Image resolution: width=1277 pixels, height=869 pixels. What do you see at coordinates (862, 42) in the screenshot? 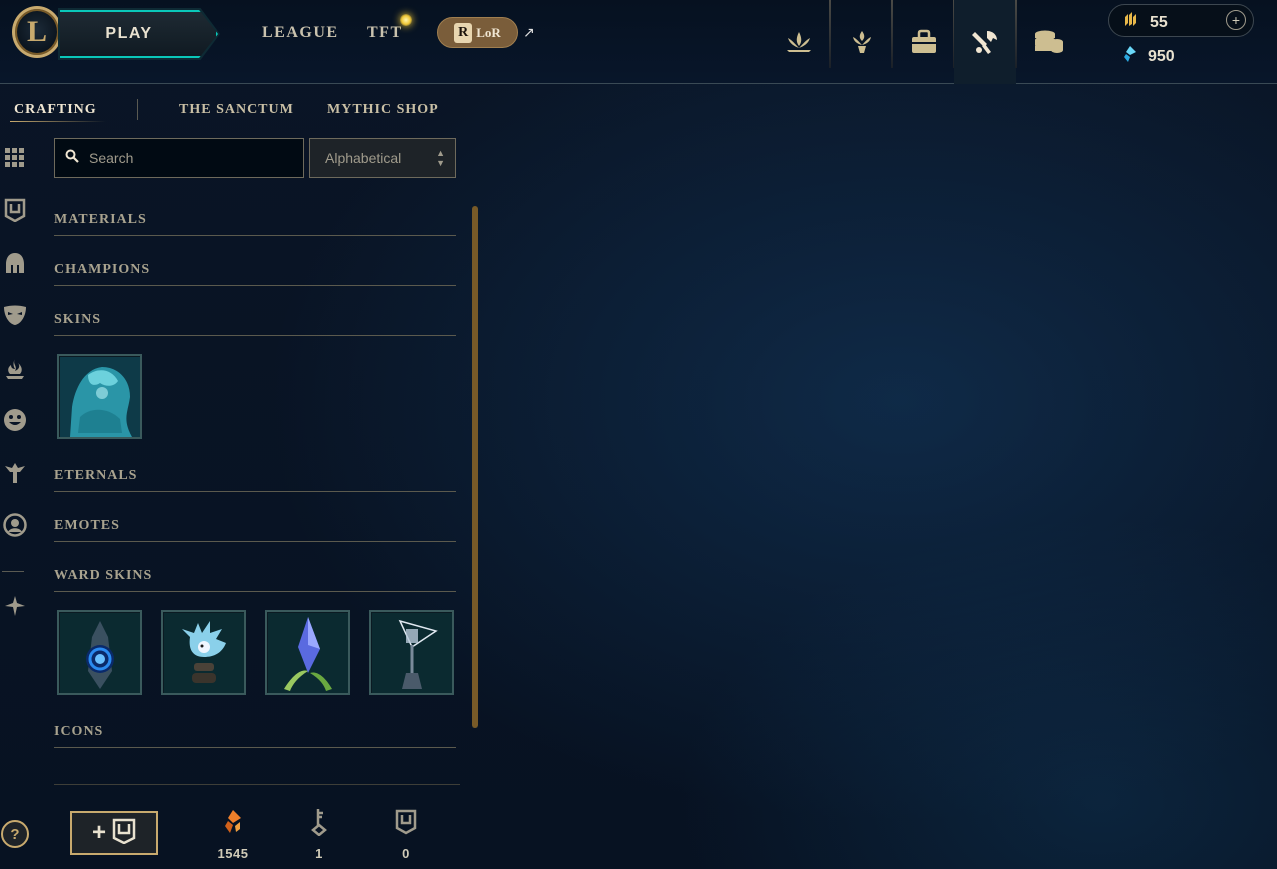
I see `challenge-icon` at bounding box center [862, 42].